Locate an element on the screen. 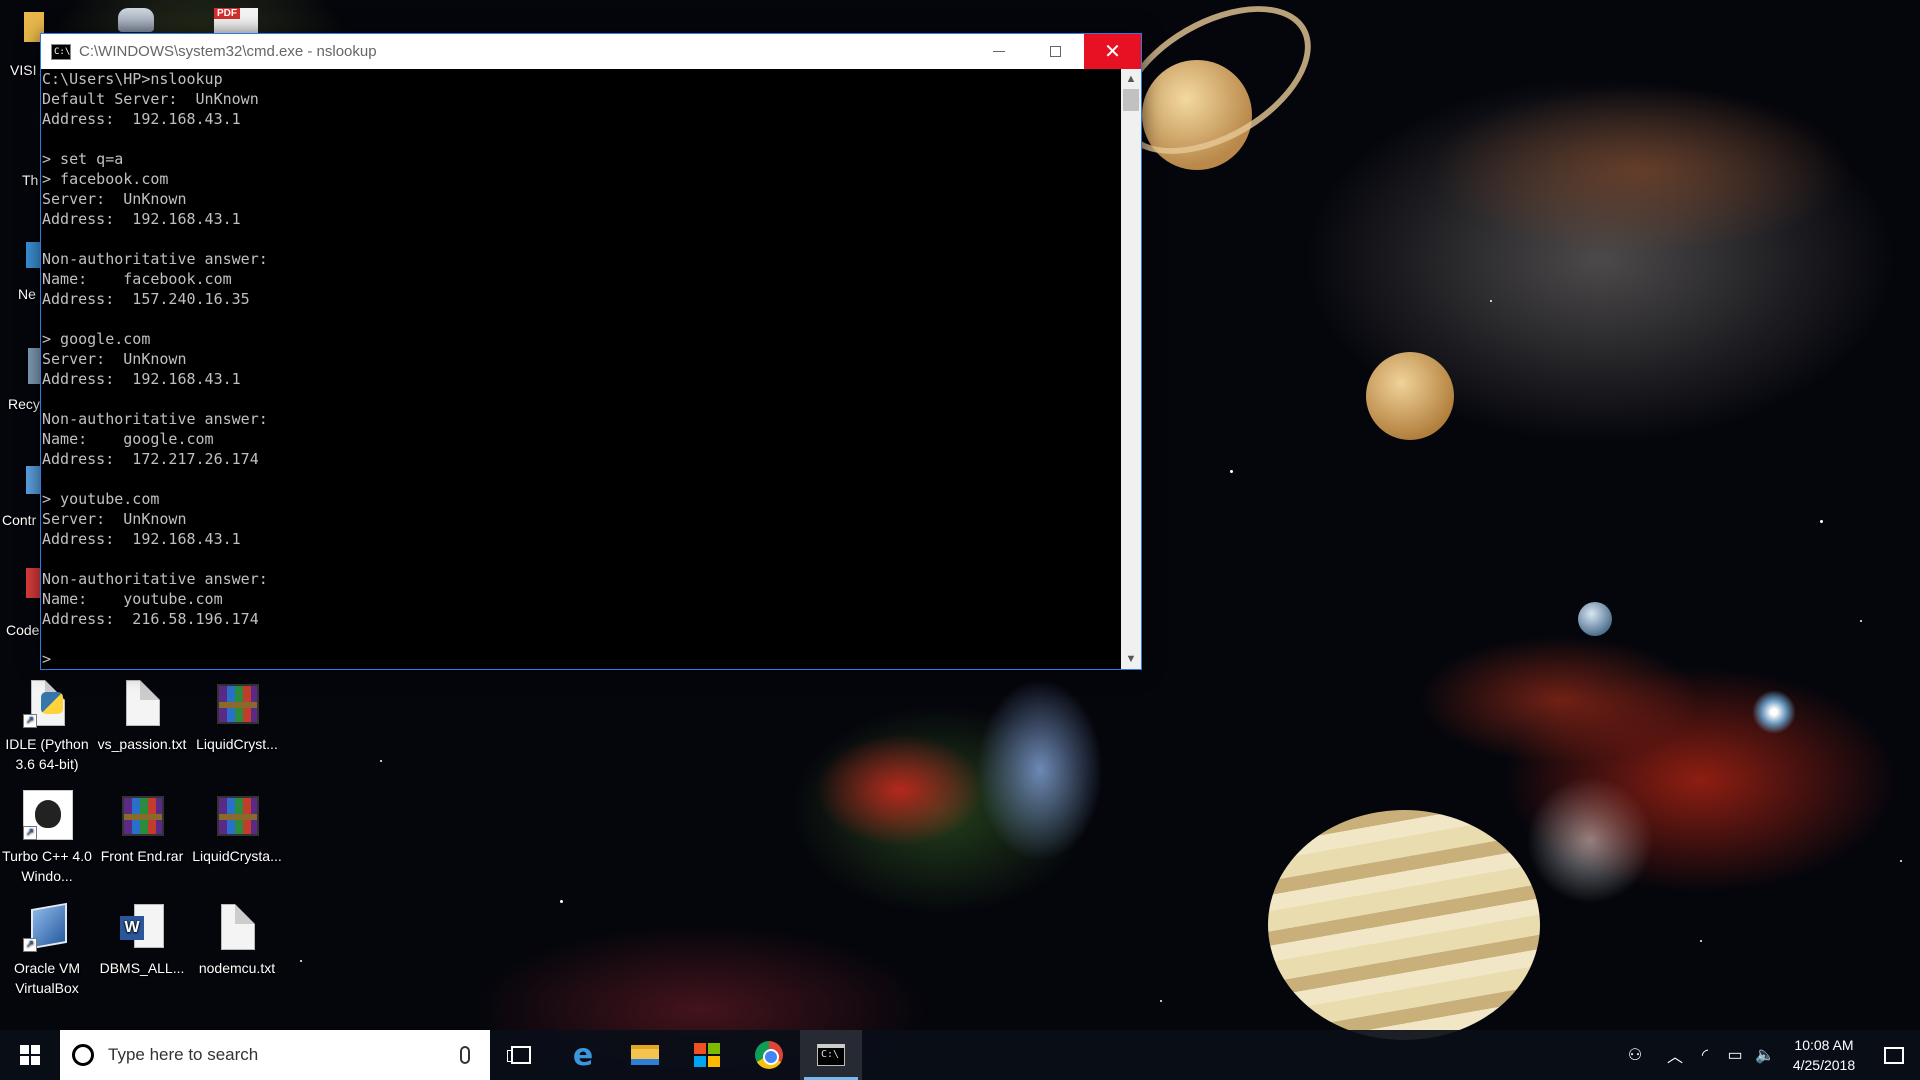 This screenshot has width=1920, height=1080. python-icon: ↗ is located at coordinates (47, 704).